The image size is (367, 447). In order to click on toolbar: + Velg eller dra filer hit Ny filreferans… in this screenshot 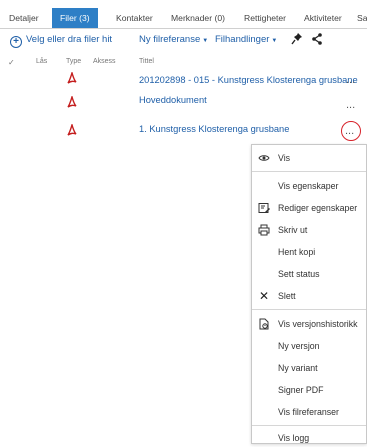, I will do `click(183, 40)`.